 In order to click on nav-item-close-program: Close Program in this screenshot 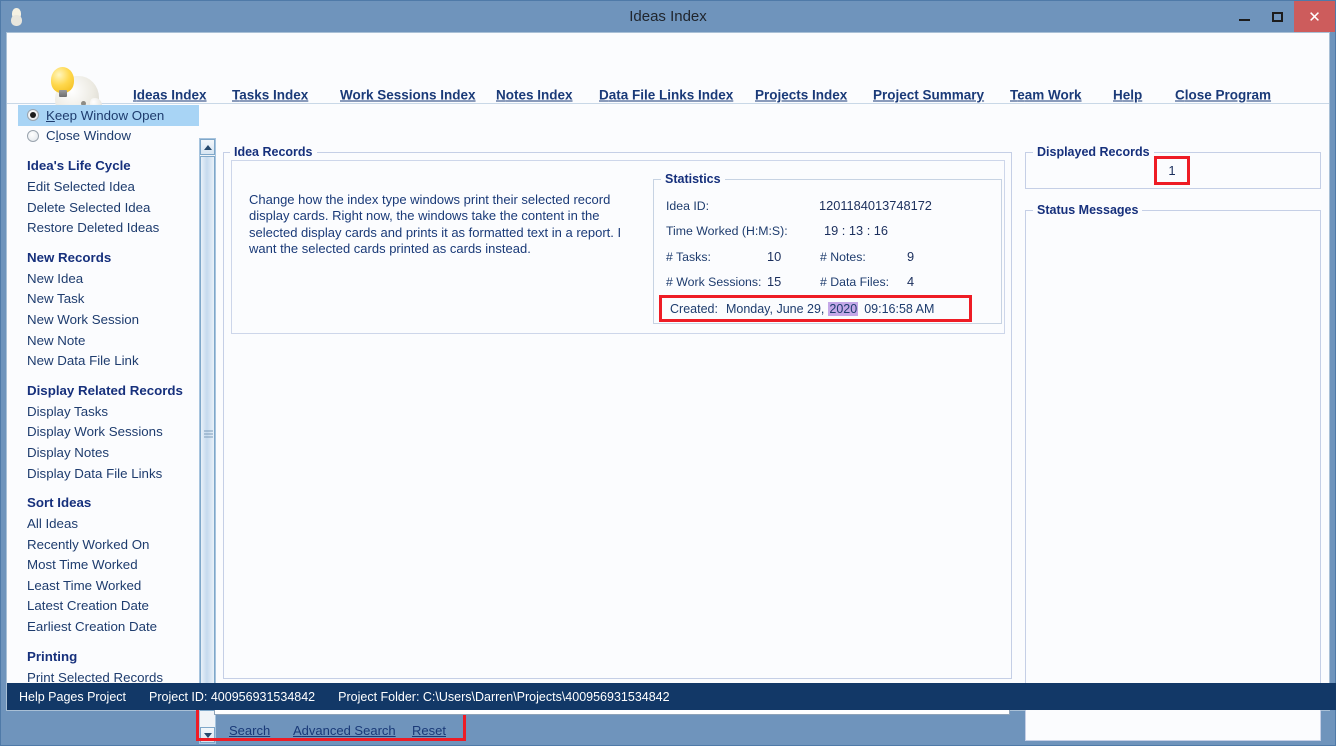, I will do `click(1223, 95)`.